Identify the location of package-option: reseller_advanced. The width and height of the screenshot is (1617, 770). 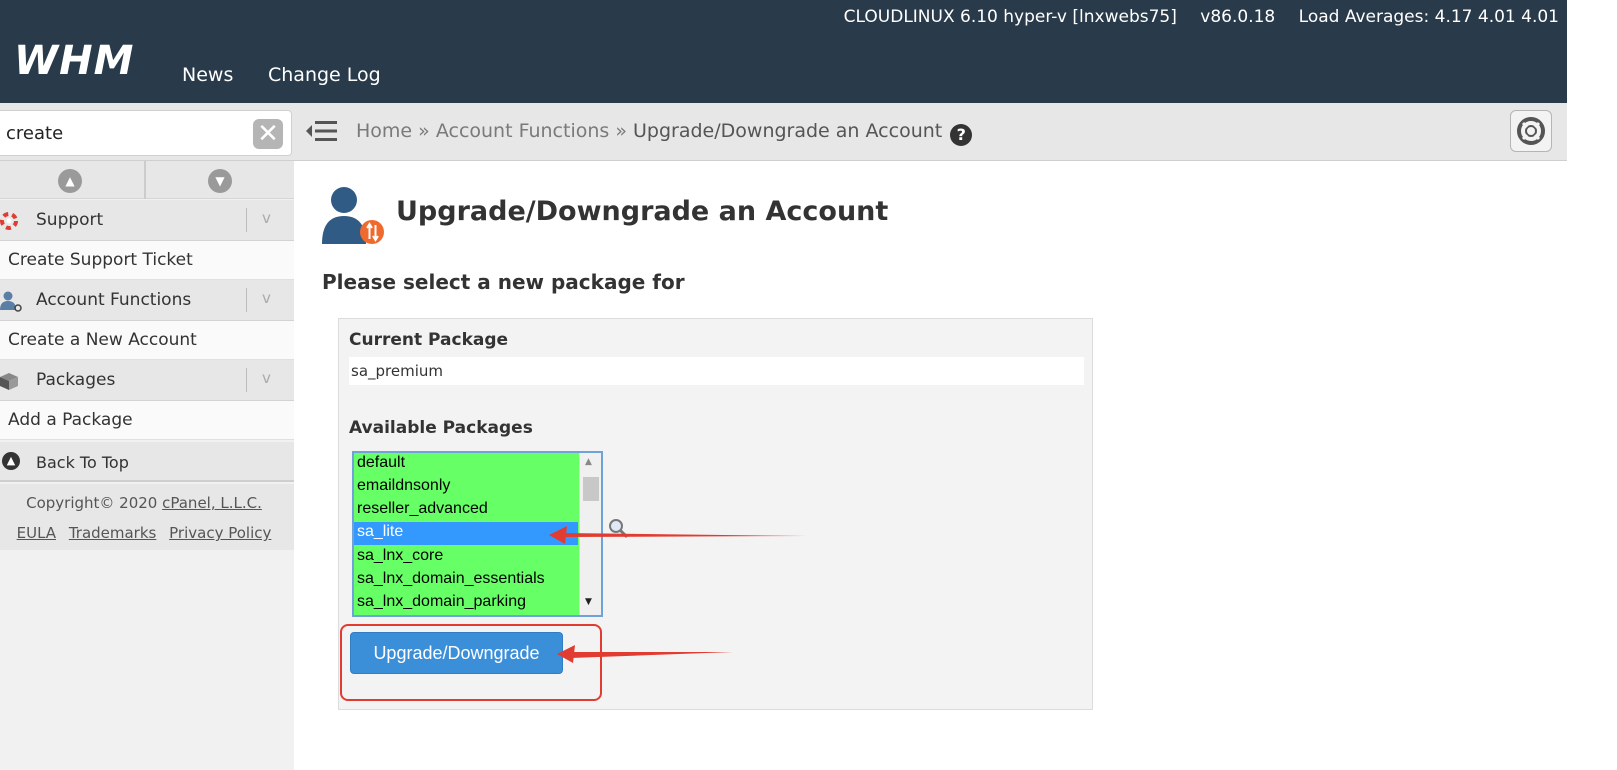
(466, 510).